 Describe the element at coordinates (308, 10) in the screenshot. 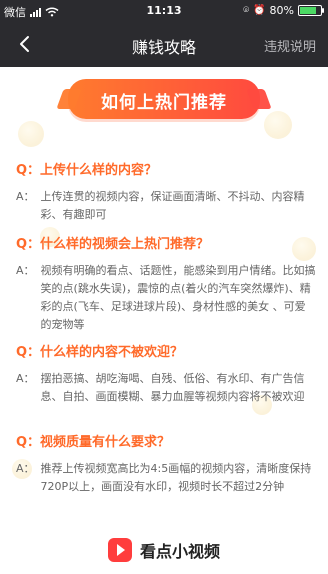

I see `battery-fill` at that location.